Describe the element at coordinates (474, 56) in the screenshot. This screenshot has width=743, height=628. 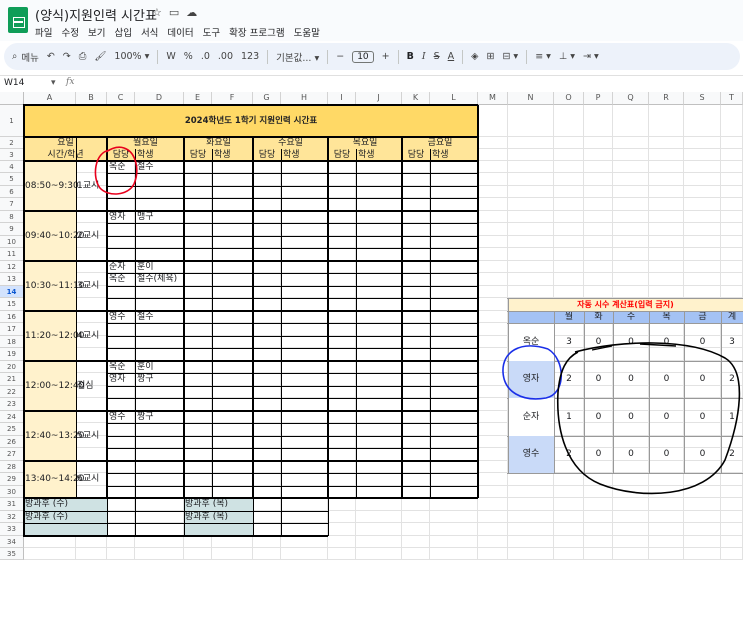
I see `fill-color-icon: ◈` at that location.